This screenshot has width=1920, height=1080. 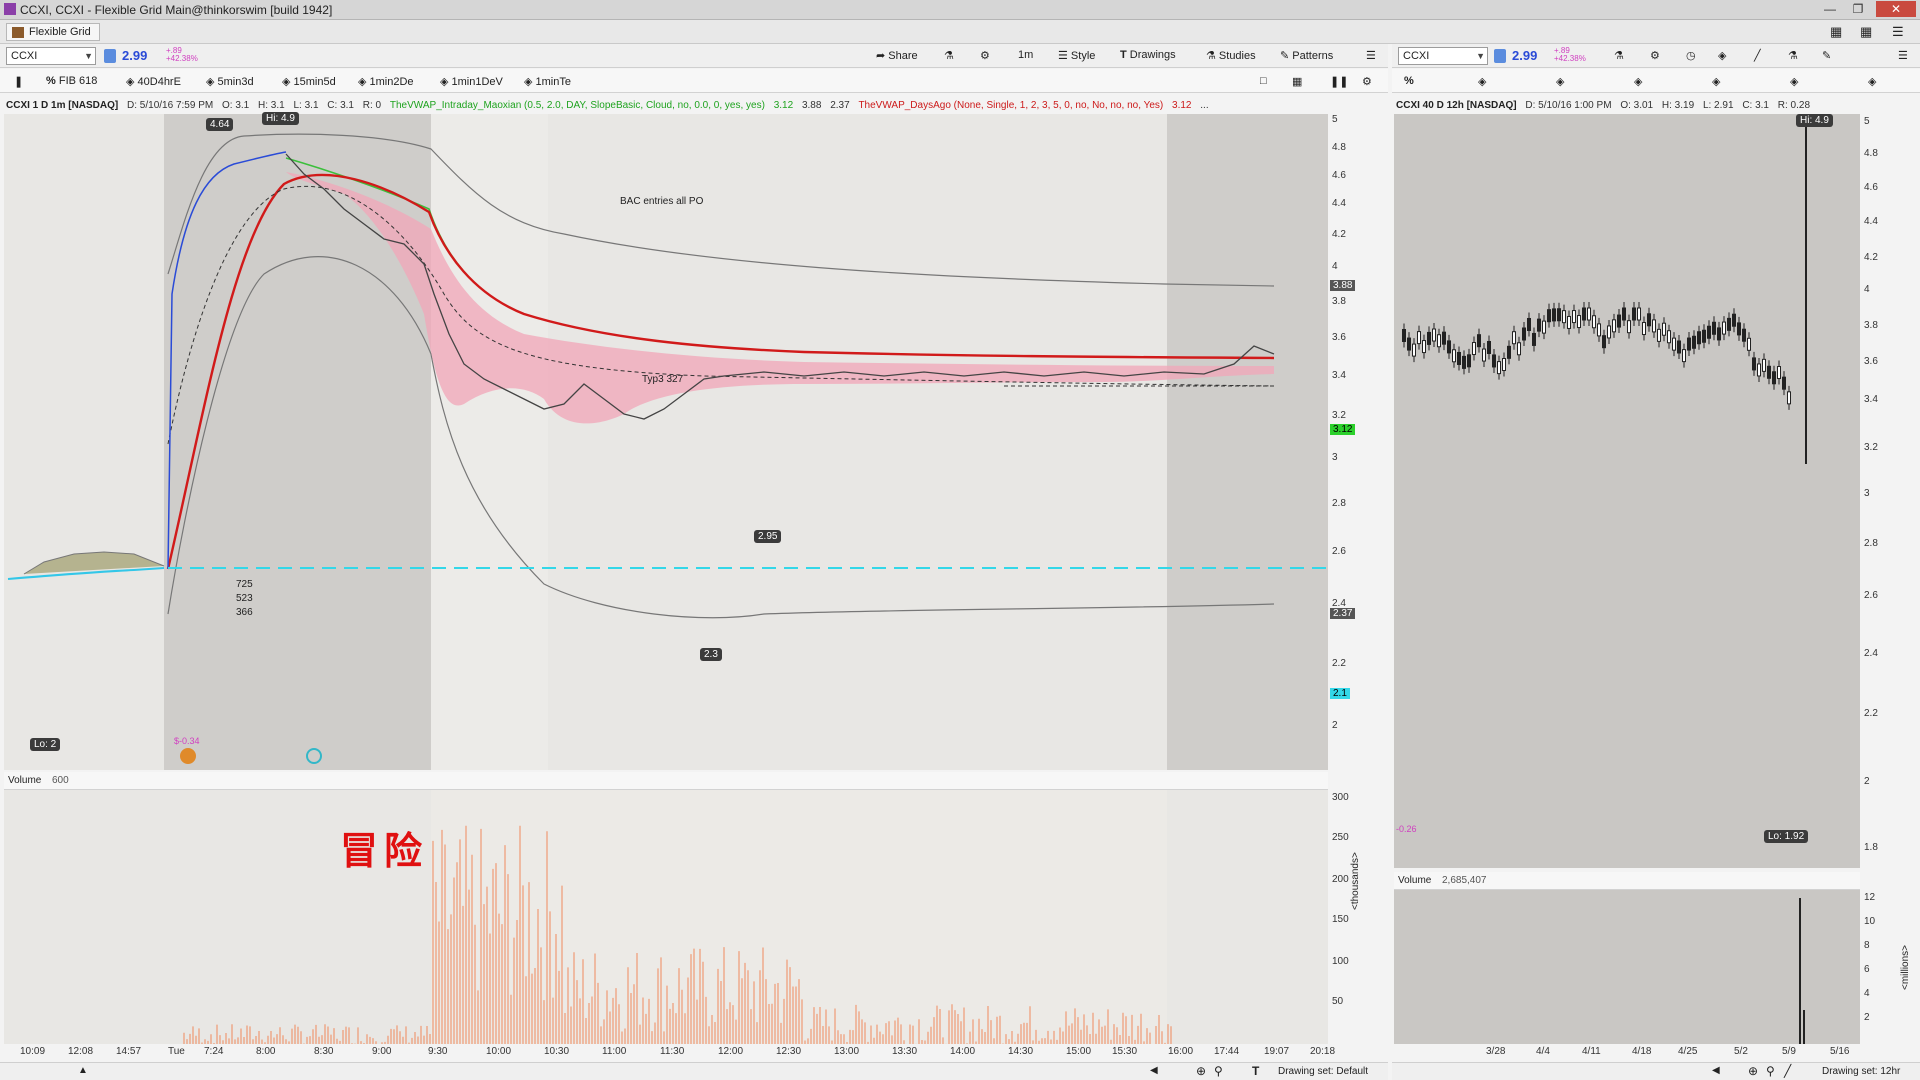 What do you see at coordinates (386, 81) in the screenshot?
I see `study-btn-1min2de: ◈ 1min2De` at bounding box center [386, 81].